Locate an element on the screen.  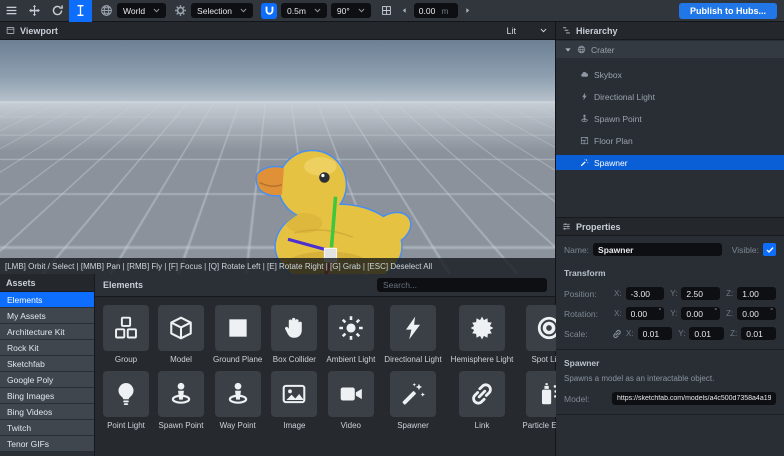
asset-tab-tenor-gifs: Tenor GIFs is located at coordinates (47, 443).